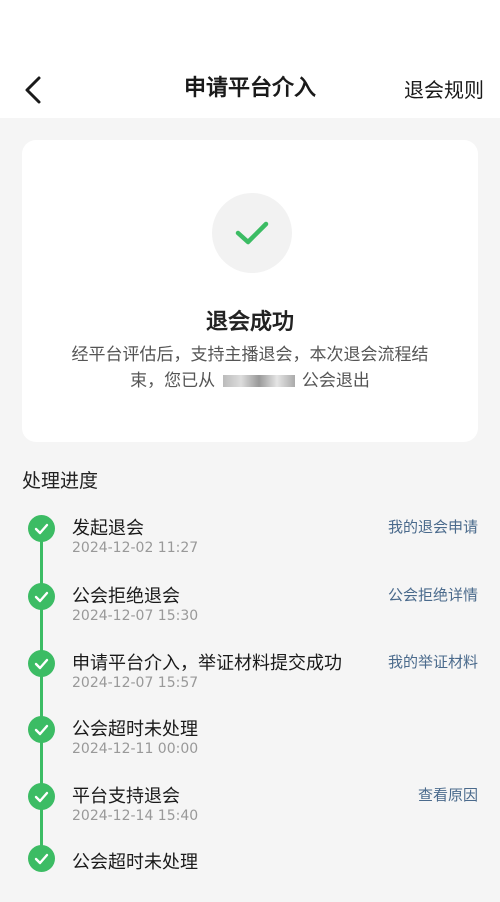 This screenshot has width=500, height=902. What do you see at coordinates (135, 816) in the screenshot?
I see `step-time: 2024-12-14 15:40` at bounding box center [135, 816].